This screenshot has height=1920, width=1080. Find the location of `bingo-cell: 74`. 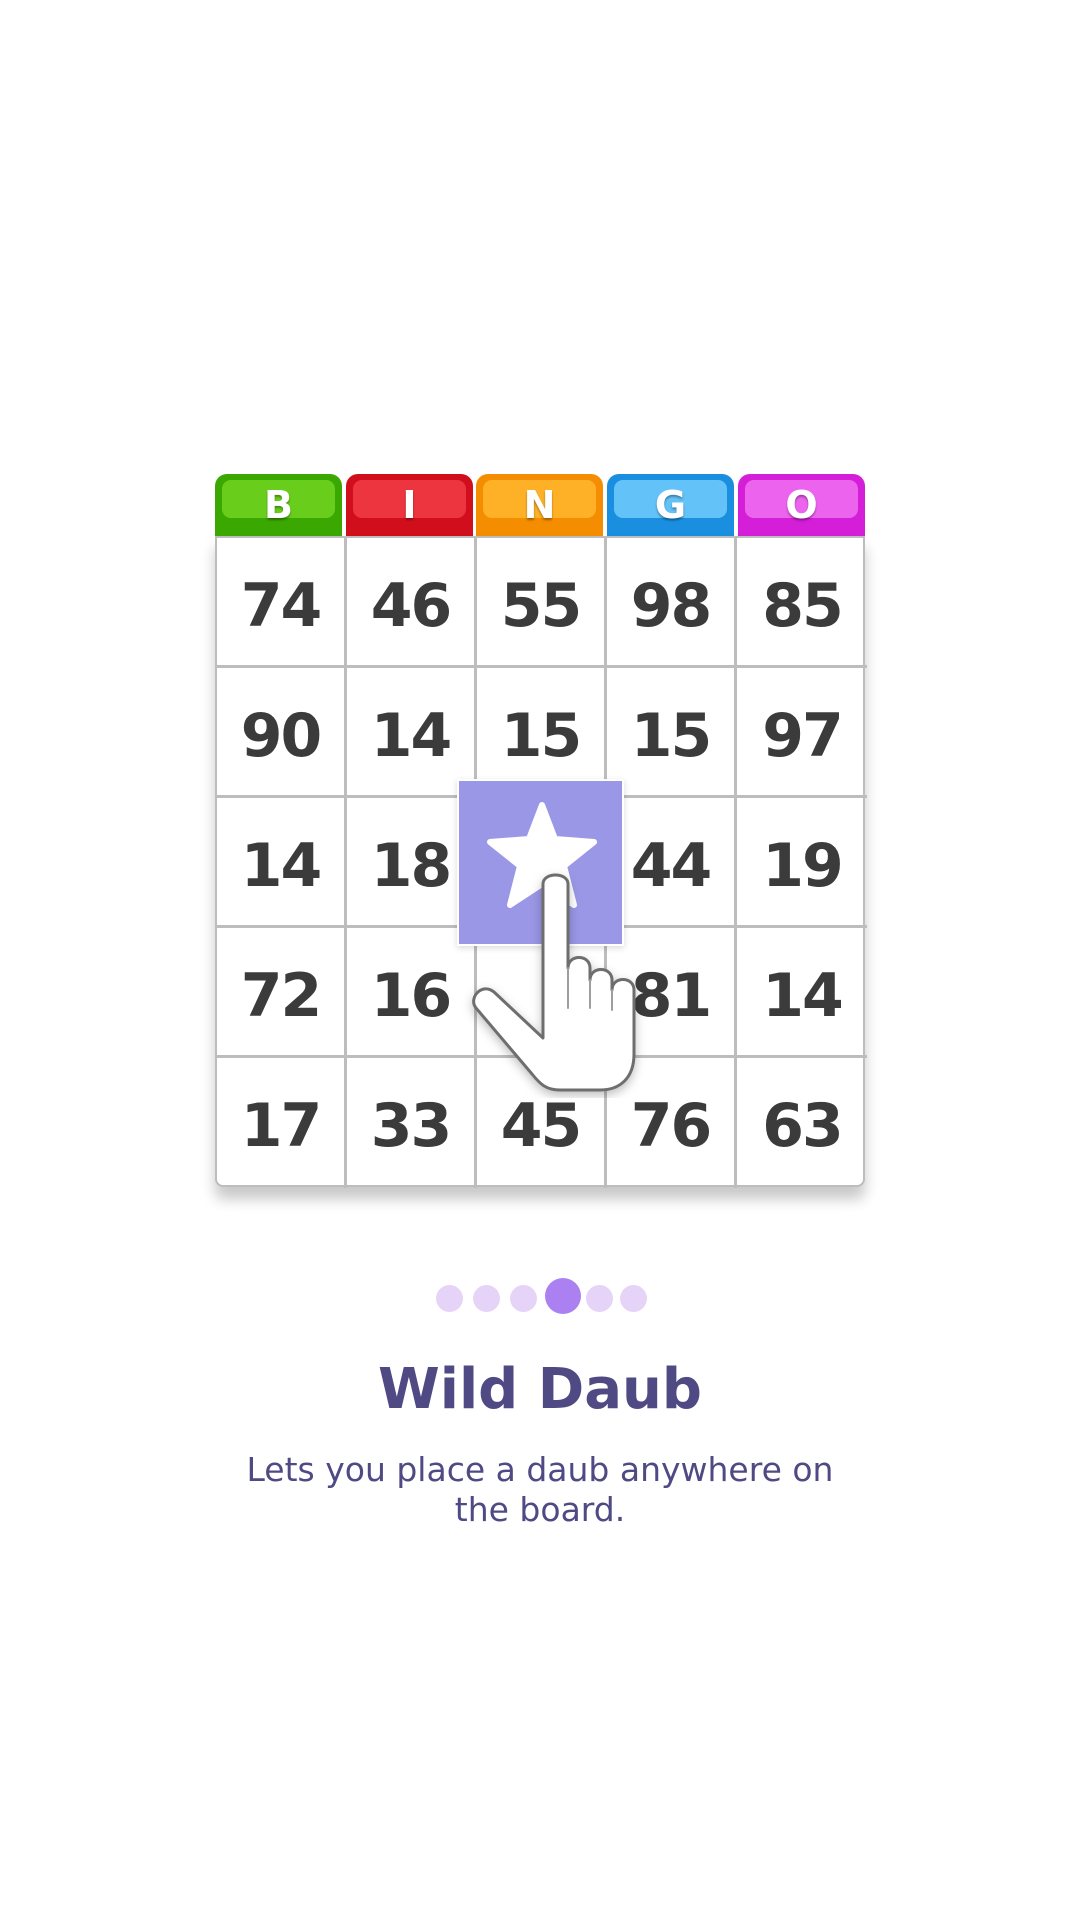

bingo-cell: 74 is located at coordinates (282, 603).